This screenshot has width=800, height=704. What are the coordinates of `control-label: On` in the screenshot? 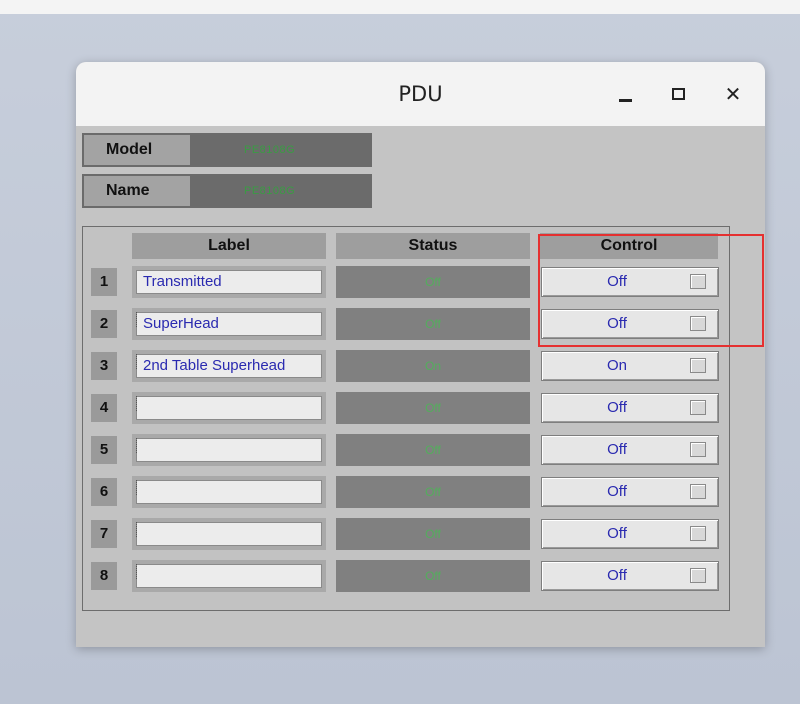 It's located at (616, 365).